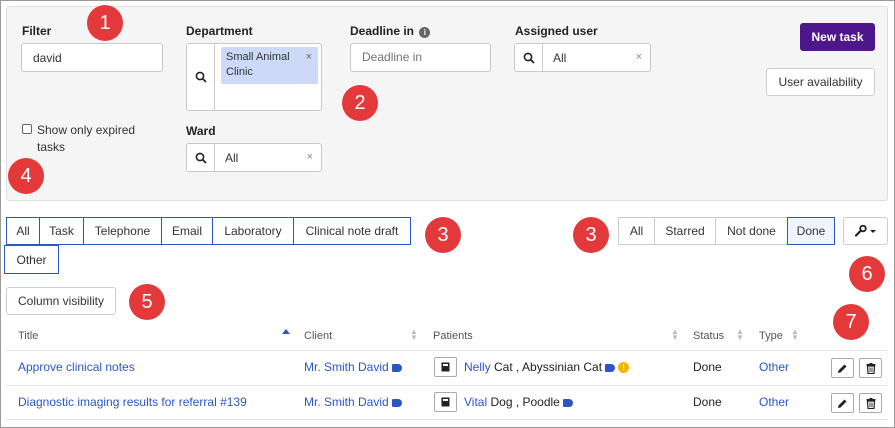  Describe the element at coordinates (219, 31) in the screenshot. I see `department-label: Department` at that location.